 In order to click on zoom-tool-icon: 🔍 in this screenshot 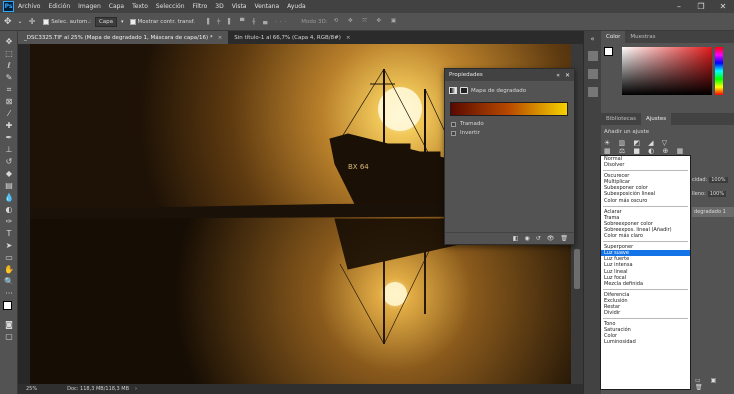, I will do `click(9, 281)`.